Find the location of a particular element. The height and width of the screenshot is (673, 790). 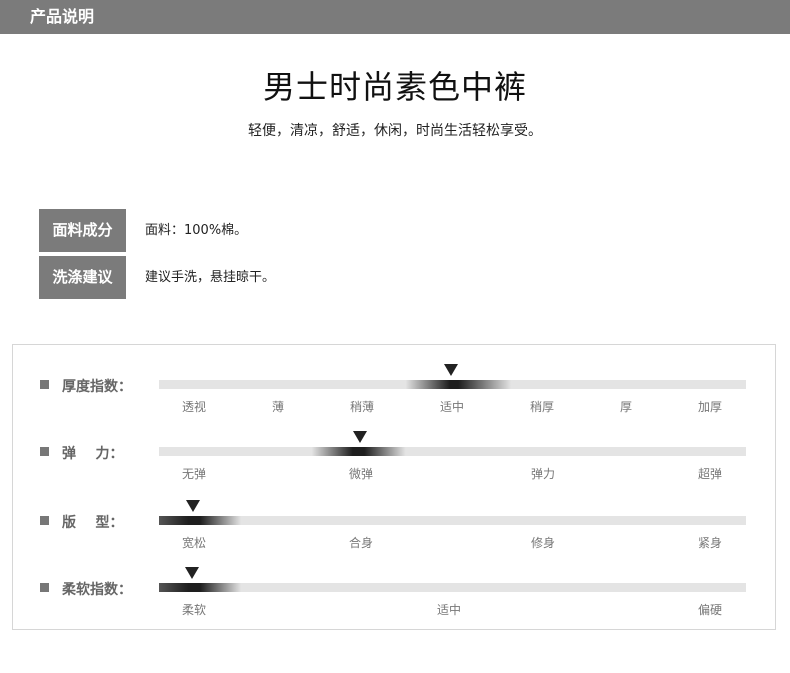

tick-label: 无弹 is located at coordinates (194, 474).